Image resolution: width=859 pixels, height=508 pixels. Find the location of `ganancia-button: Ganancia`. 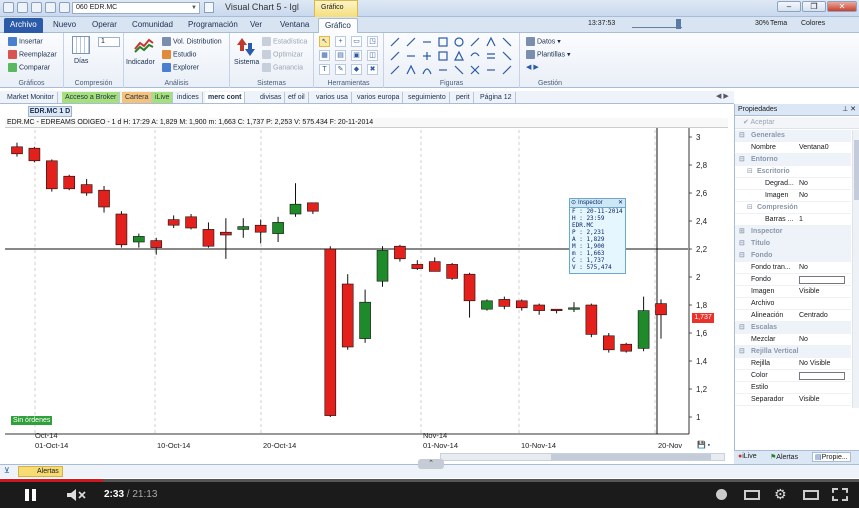

ganancia-button: Ganancia is located at coordinates (282, 67).